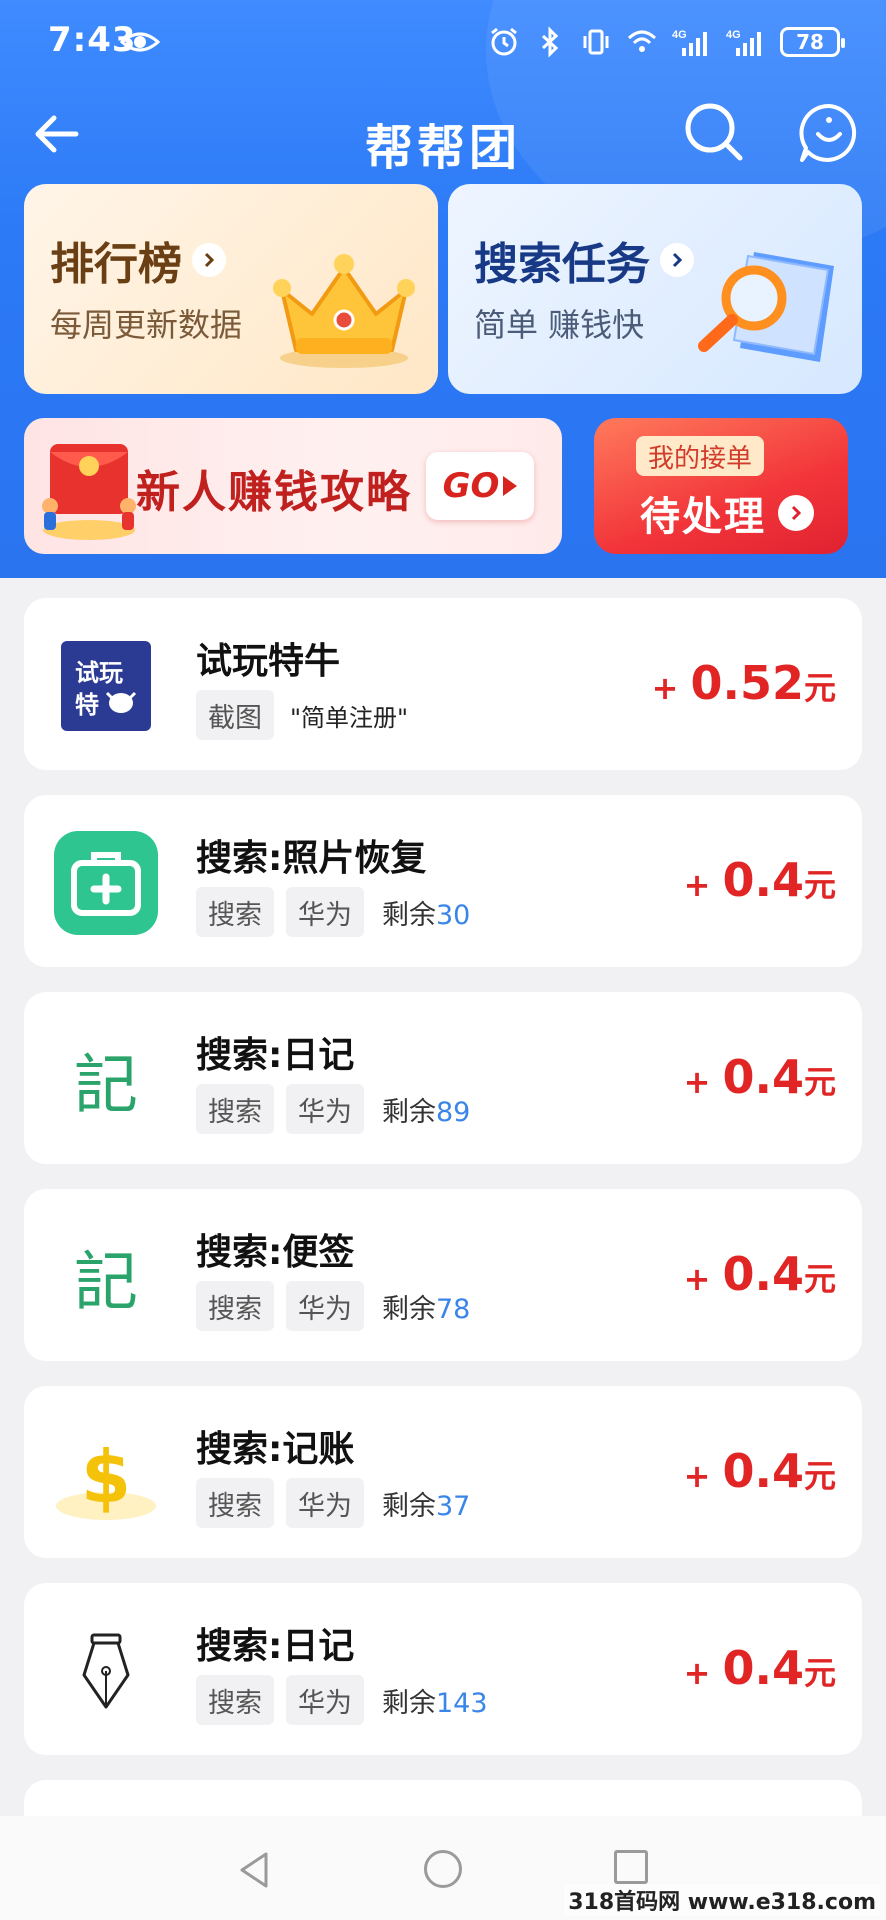  I want to click on svg-text: 4G, so click(679, 35).